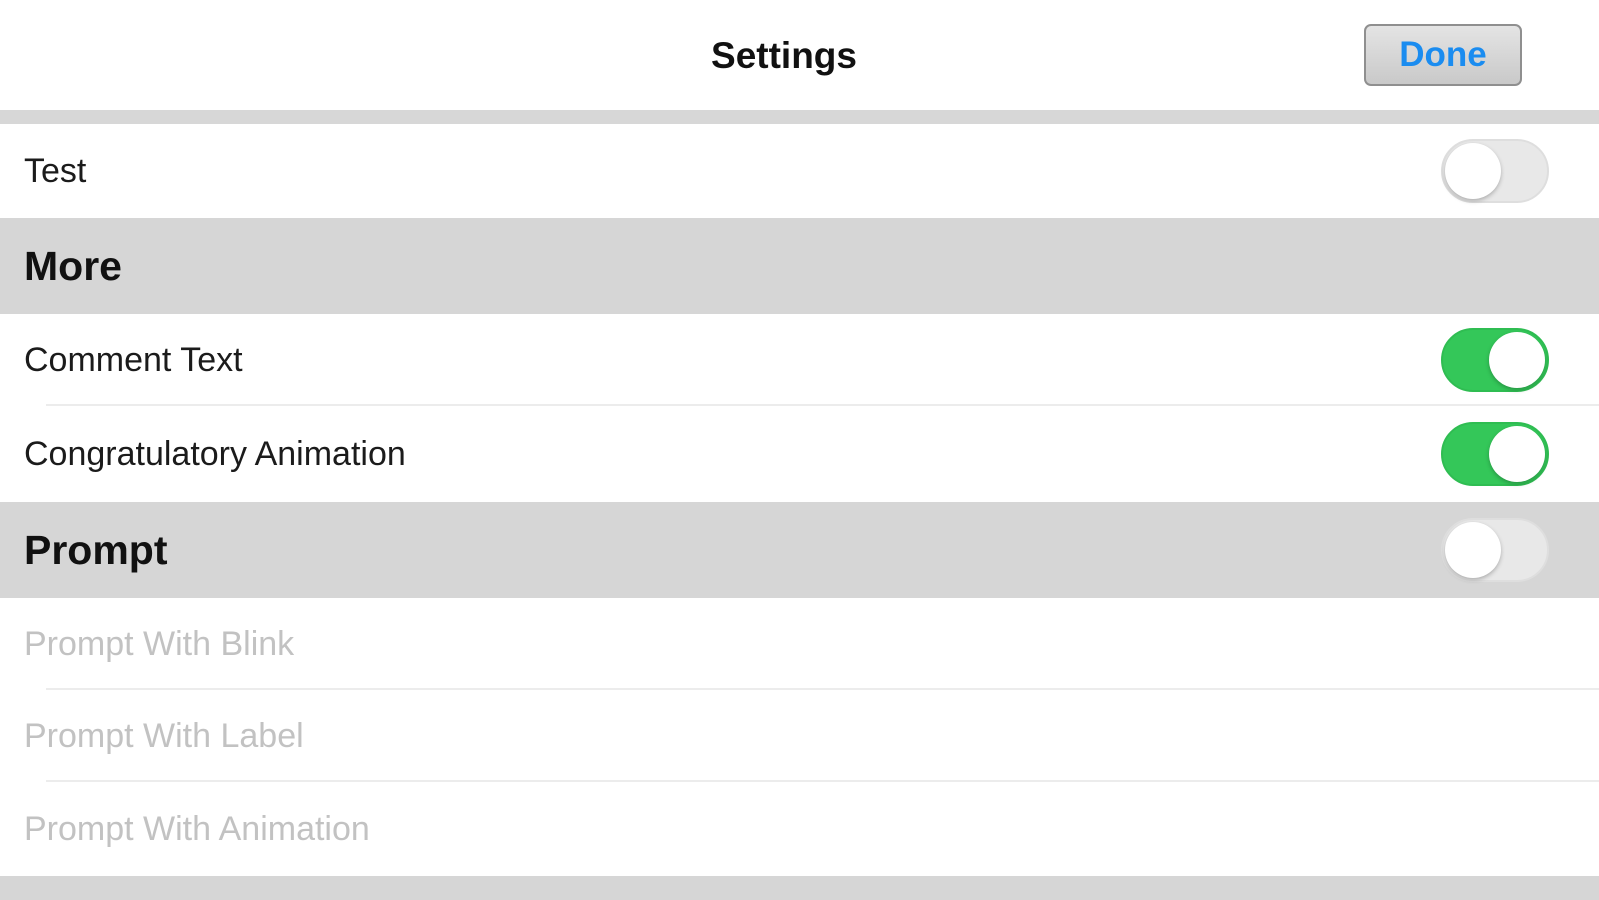  Describe the element at coordinates (799, 550) in the screenshot. I see `section-header-prompt: Prompt` at that location.